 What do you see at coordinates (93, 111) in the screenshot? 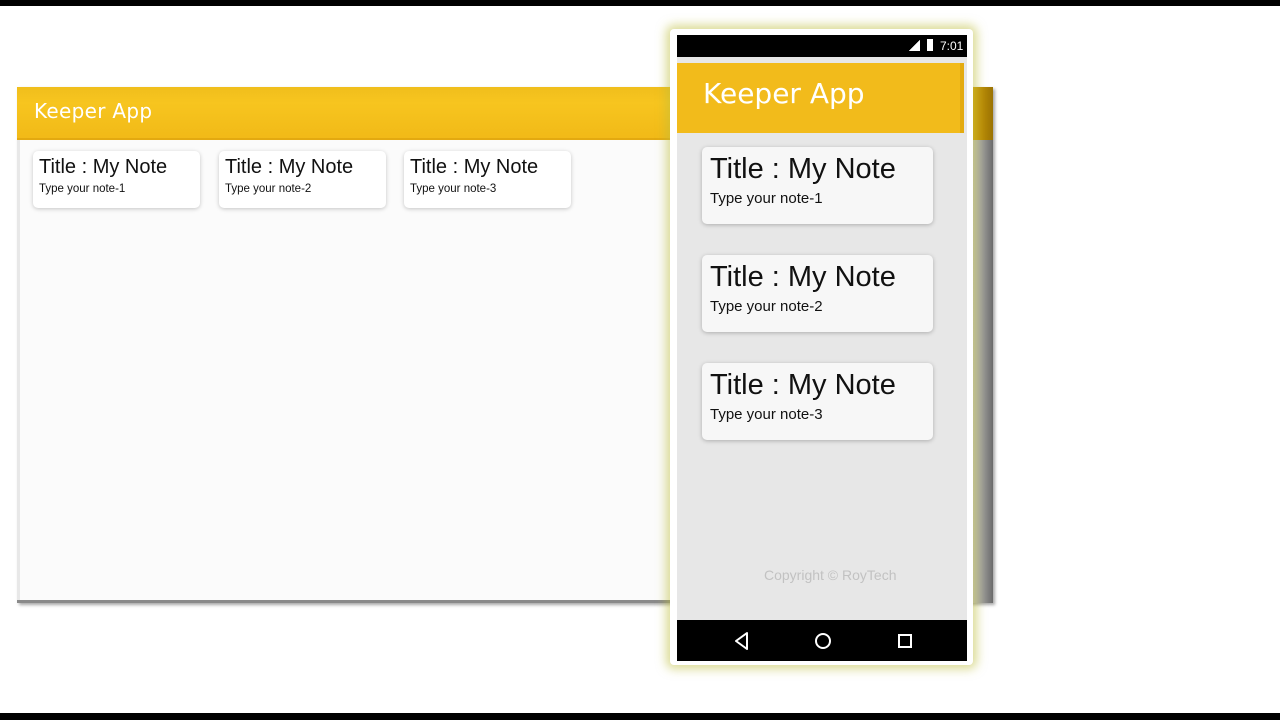
I see `desktop-app-title: Keeper App` at bounding box center [93, 111].